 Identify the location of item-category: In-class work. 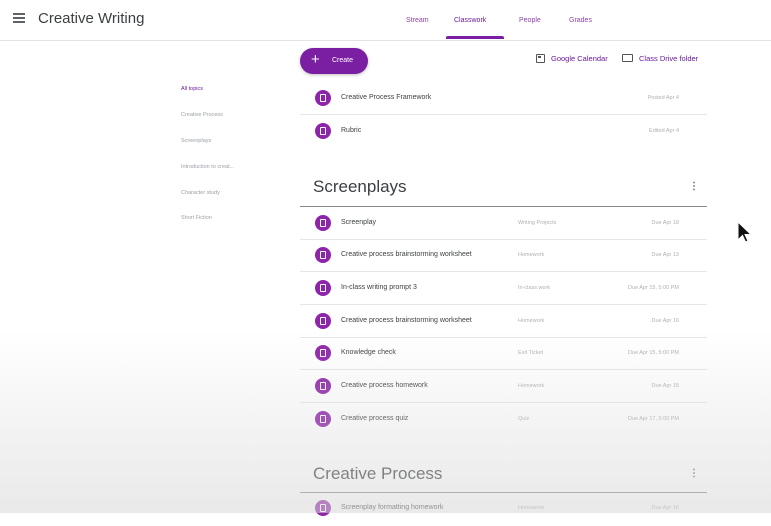
(534, 288).